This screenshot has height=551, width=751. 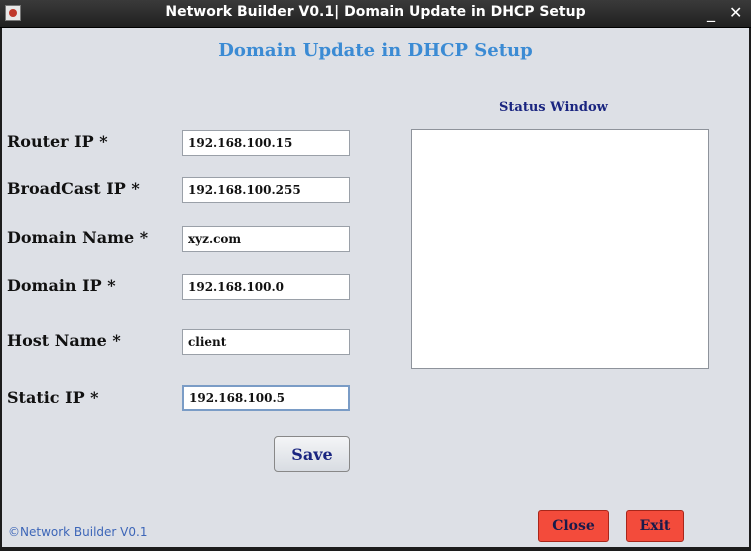 I want to click on domain-ip-label: Domain IP *, so click(x=61, y=285).